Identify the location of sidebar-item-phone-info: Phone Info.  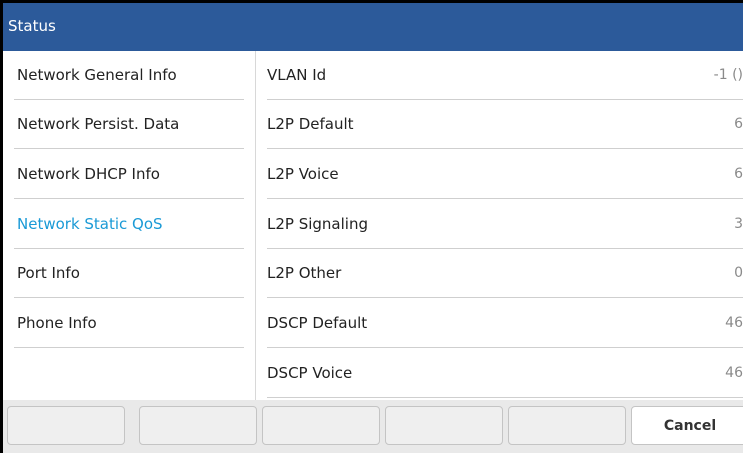
(129, 323).